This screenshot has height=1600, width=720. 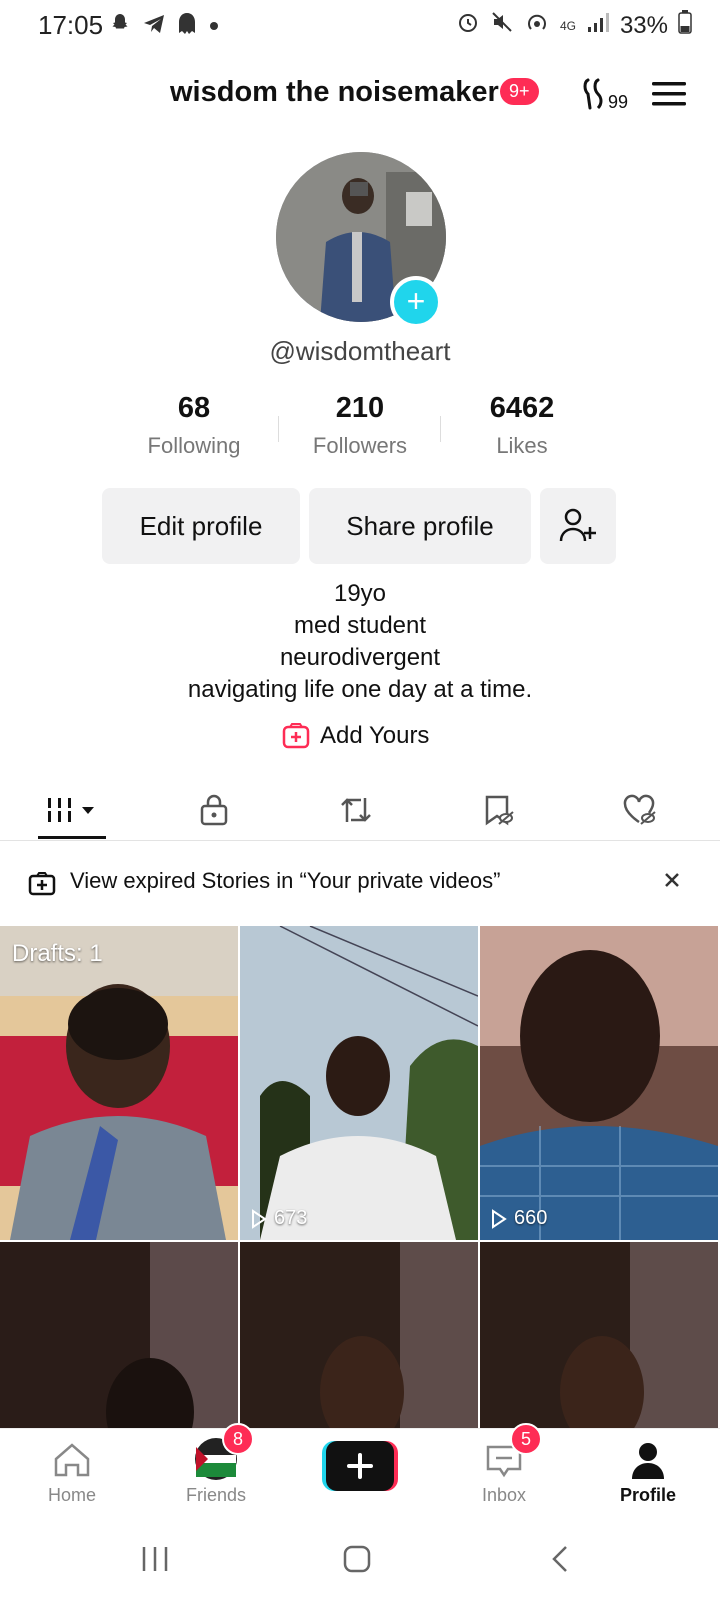 What do you see at coordinates (360, 445) in the screenshot?
I see `followers-label: Followers` at bounding box center [360, 445].